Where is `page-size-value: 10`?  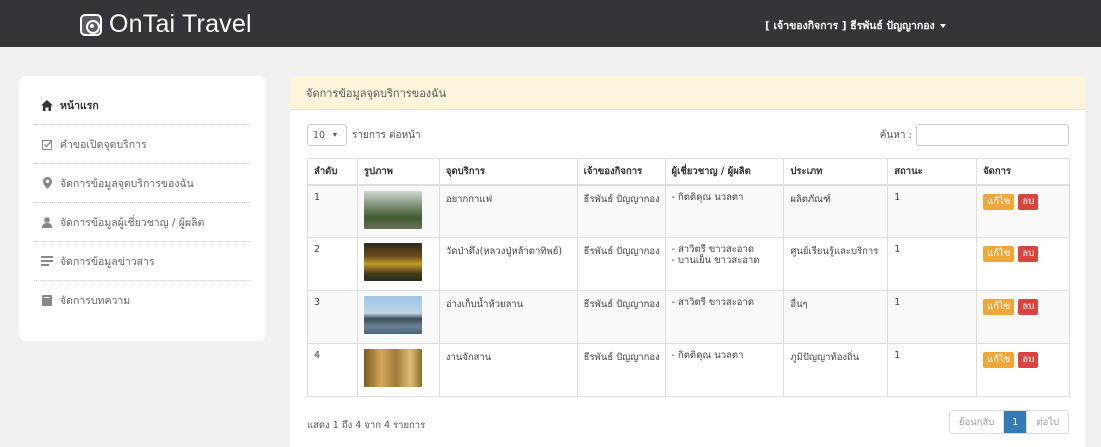 page-size-value: 10 is located at coordinates (319, 135).